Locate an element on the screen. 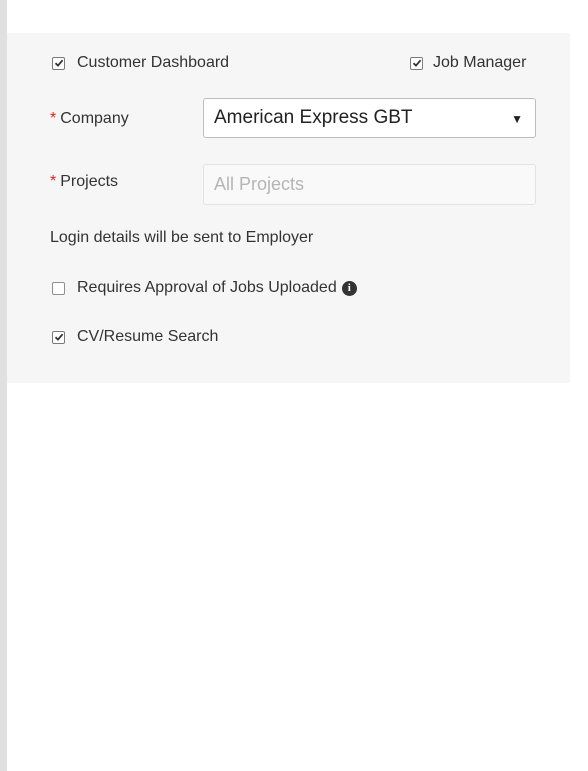  caret-down-icon: ▼ is located at coordinates (517, 119).